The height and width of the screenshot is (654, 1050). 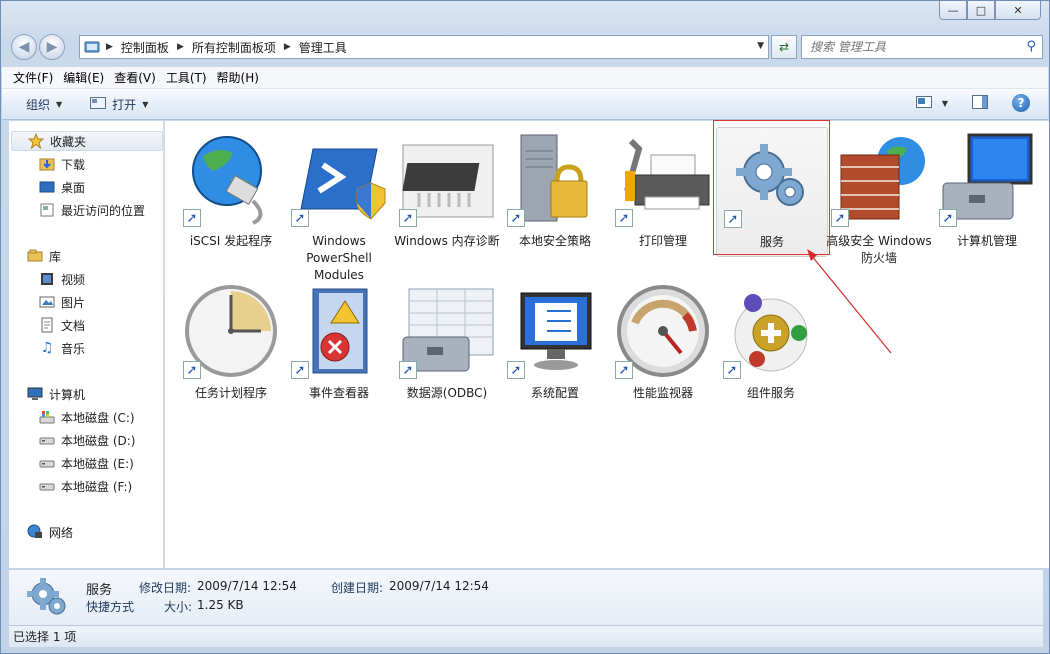 What do you see at coordinates (47, 463) in the screenshot?
I see `drive-icon` at bounding box center [47, 463].